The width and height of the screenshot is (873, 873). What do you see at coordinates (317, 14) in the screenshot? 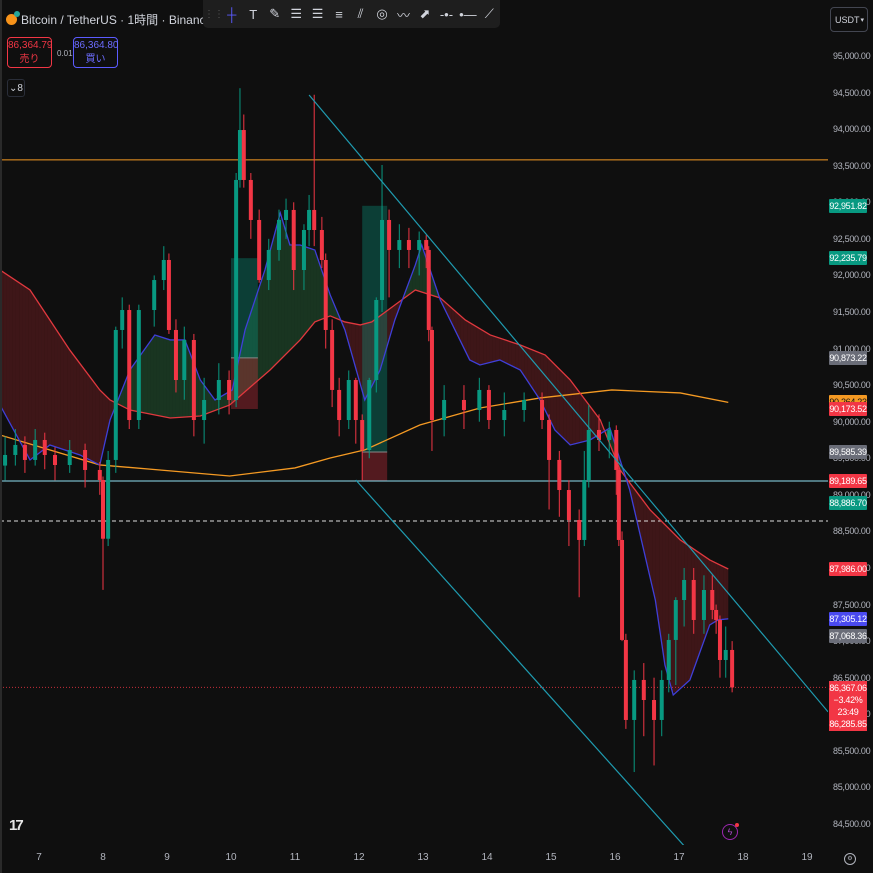
I see `fib-extension-icon: ☰` at bounding box center [317, 14].